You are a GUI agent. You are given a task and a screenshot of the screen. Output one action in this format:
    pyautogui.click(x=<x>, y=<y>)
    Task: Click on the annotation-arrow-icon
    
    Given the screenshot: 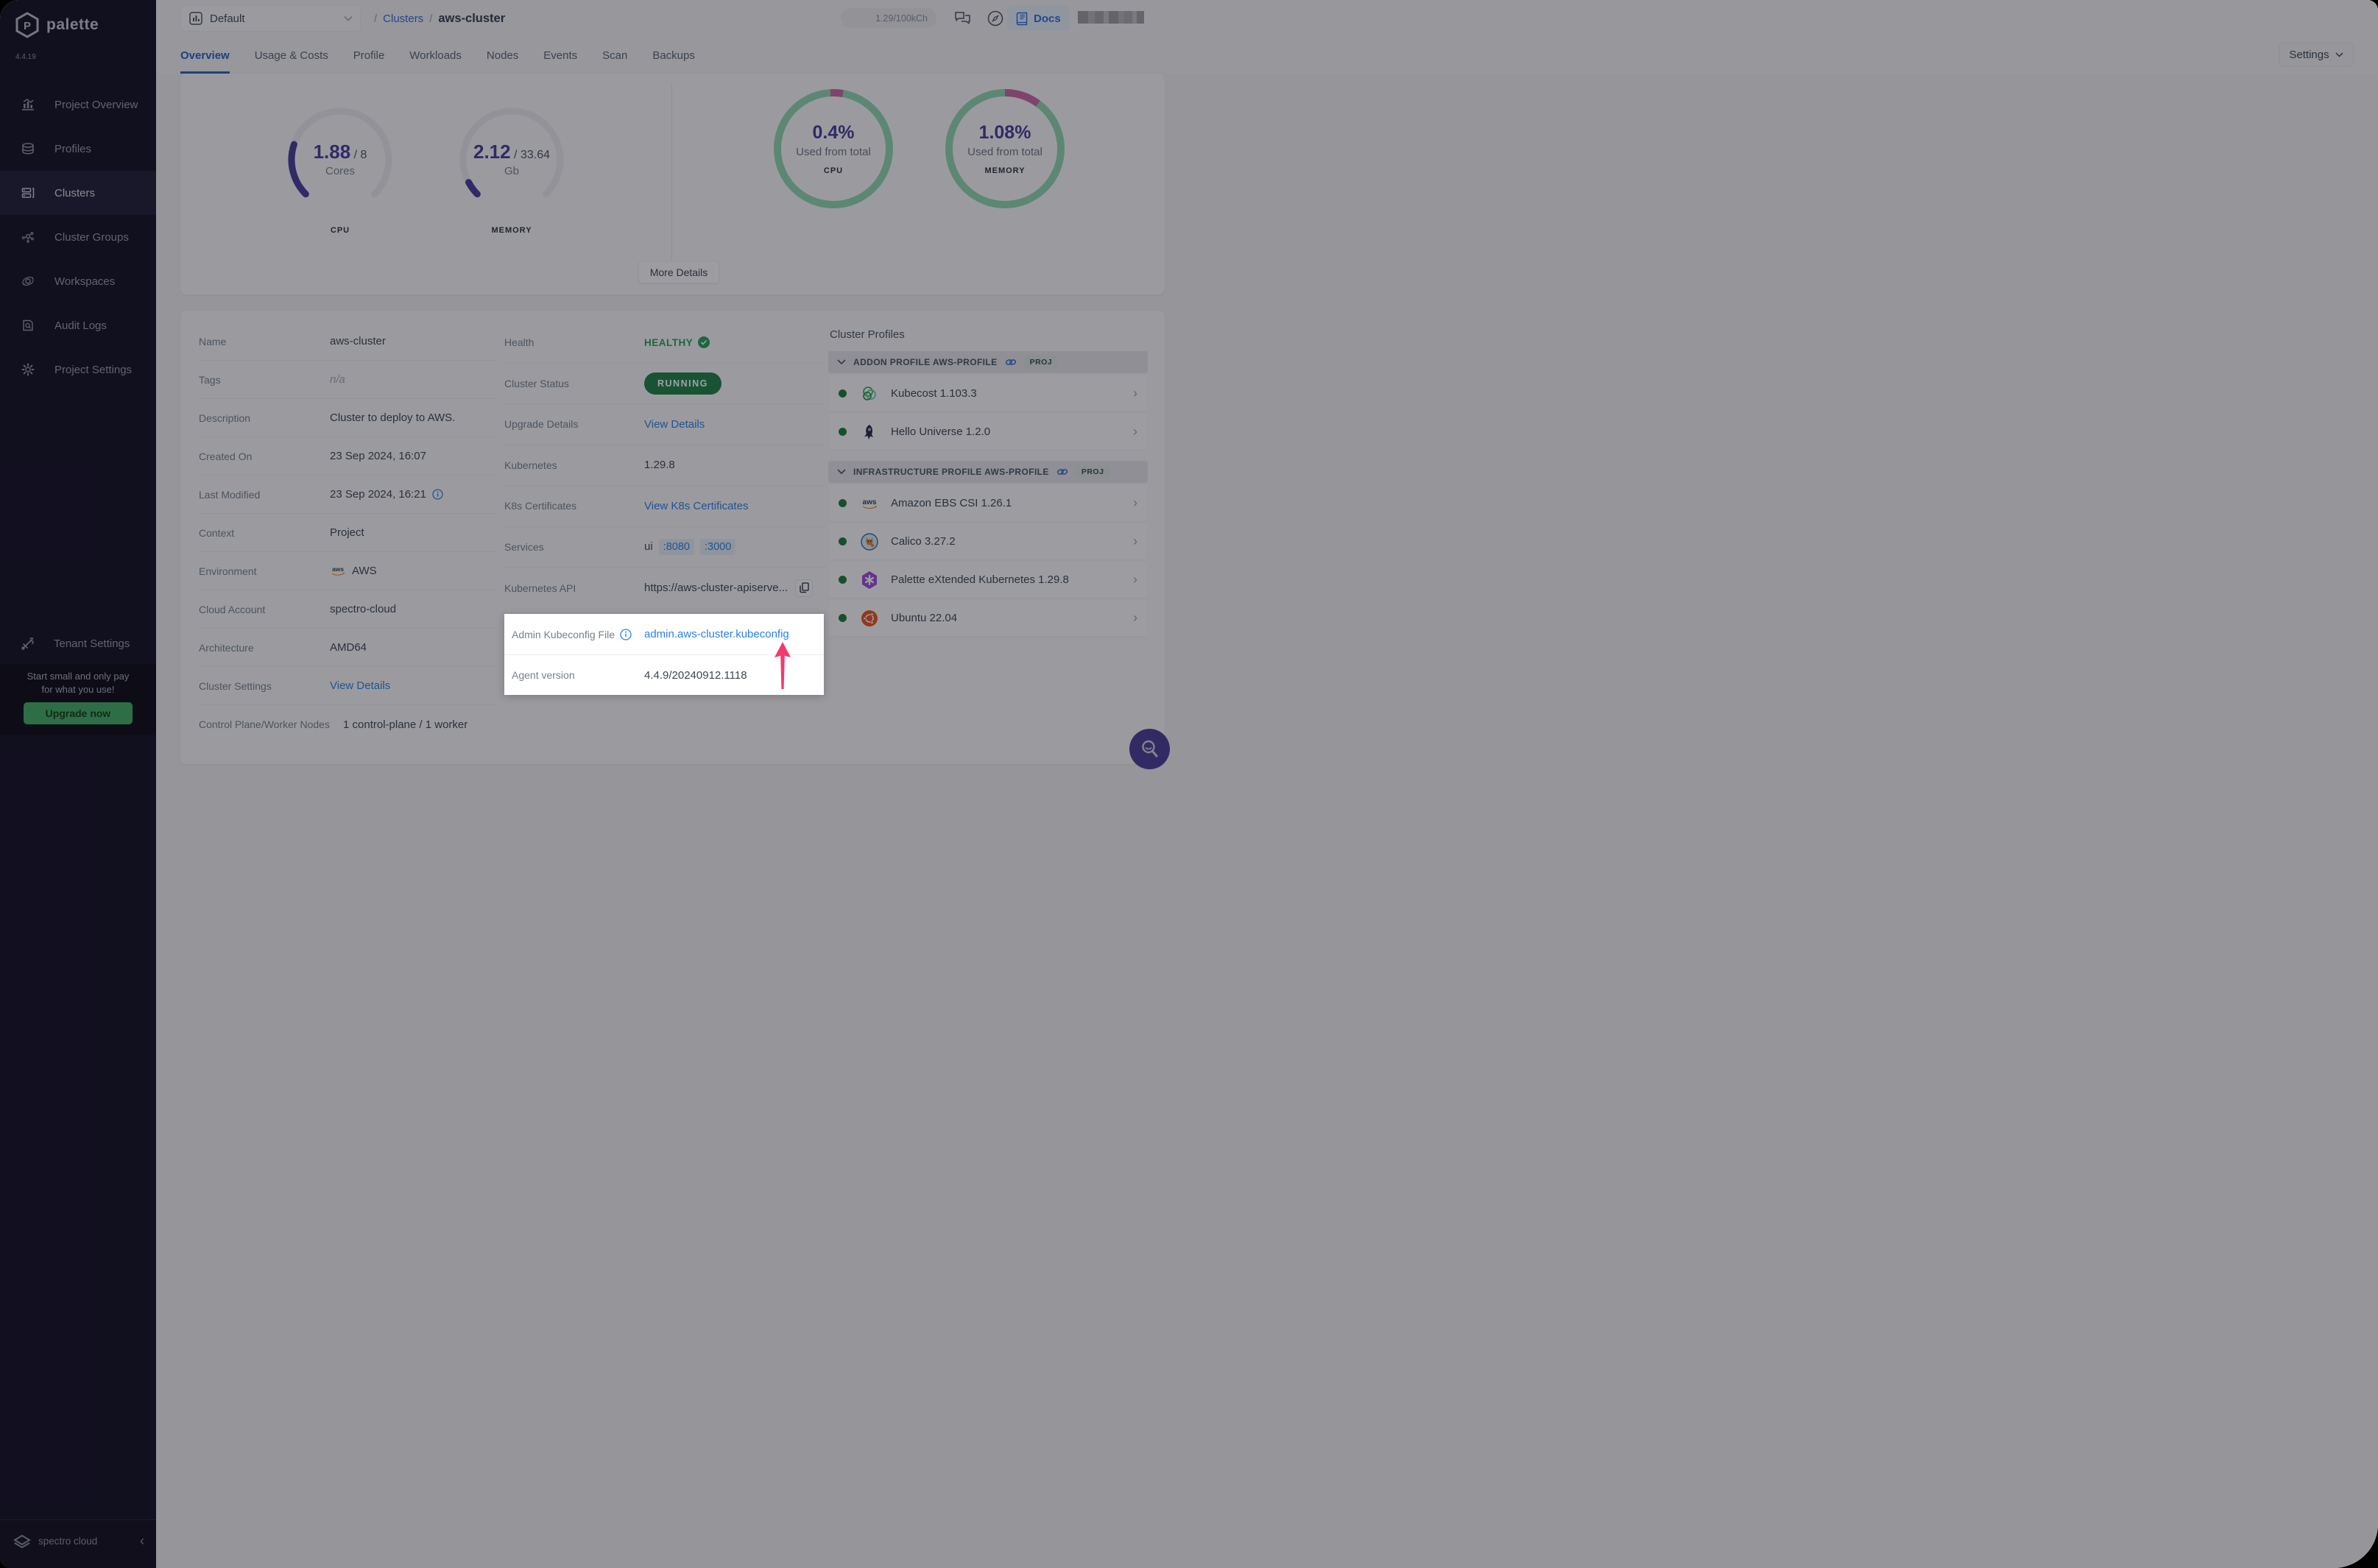 What is the action you would take?
    pyautogui.click(x=782, y=666)
    